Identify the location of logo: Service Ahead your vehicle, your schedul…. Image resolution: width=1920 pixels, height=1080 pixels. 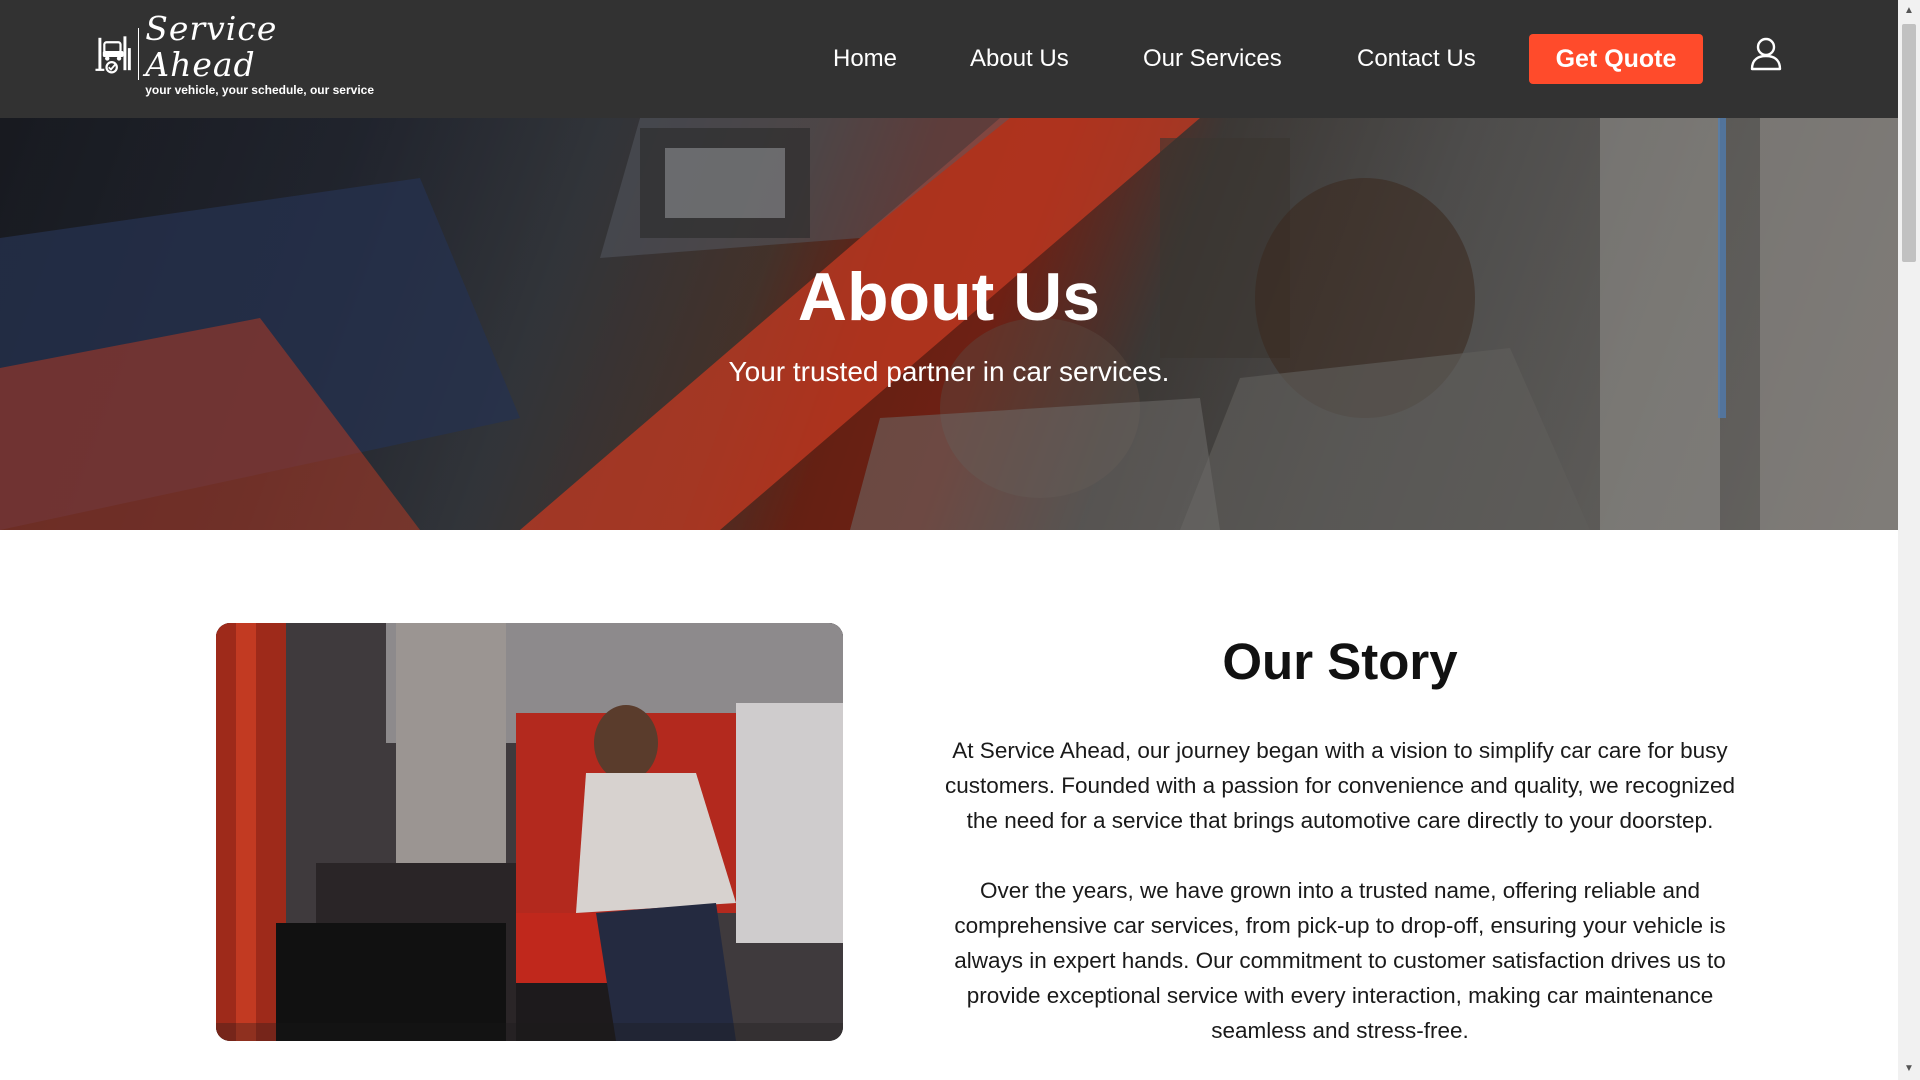
(234, 54).